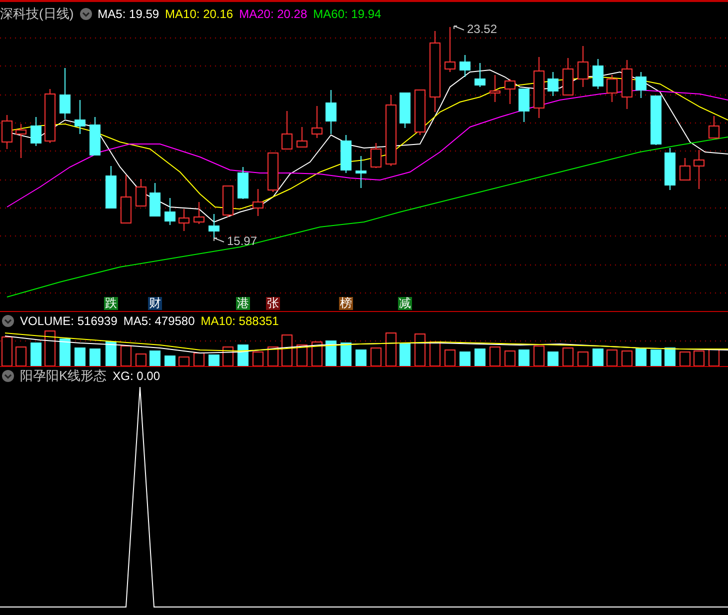 The width and height of the screenshot is (728, 615). Describe the element at coordinates (243, 303) in the screenshot. I see `event-marker: 港` at that location.